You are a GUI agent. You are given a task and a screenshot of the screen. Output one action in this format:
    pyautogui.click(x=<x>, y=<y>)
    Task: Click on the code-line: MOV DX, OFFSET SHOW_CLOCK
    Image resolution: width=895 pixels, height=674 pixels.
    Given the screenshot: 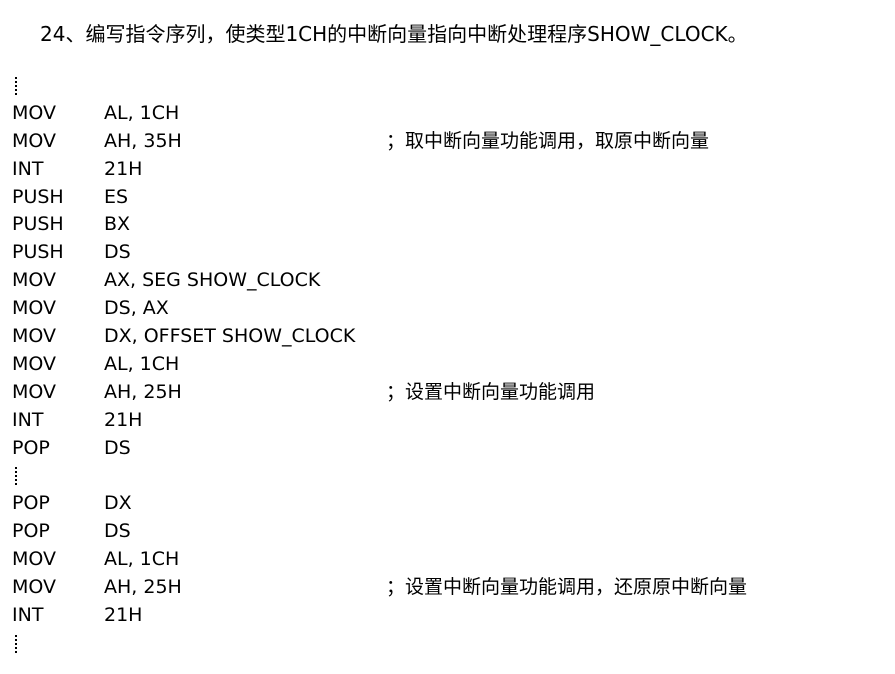 What is the action you would take?
    pyautogui.click(x=447, y=337)
    